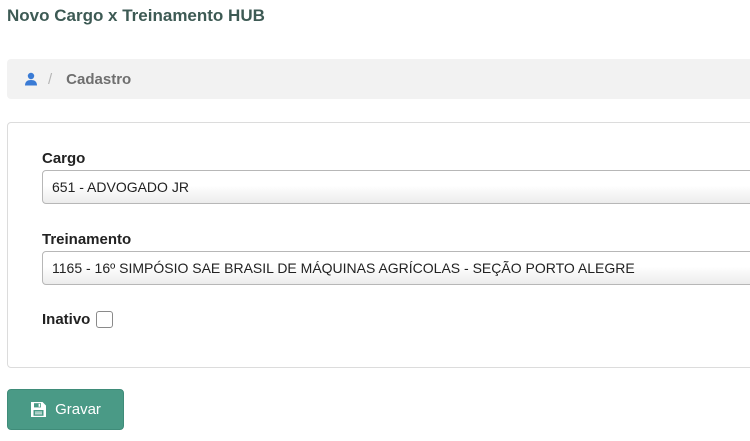  Describe the element at coordinates (31, 79) in the screenshot. I see `user-icon` at that location.